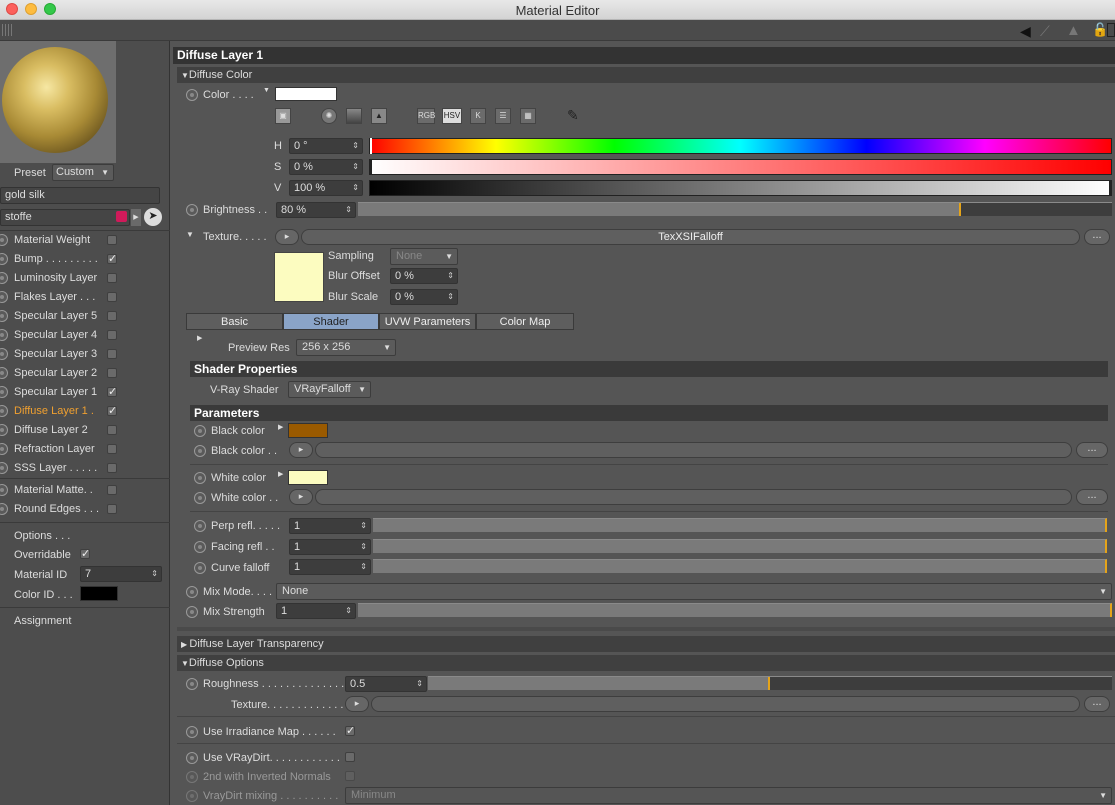 This screenshot has height=805, width=1115. Describe the element at coordinates (503, 116) in the screenshot. I see `mixer-icon: ☰` at that location.